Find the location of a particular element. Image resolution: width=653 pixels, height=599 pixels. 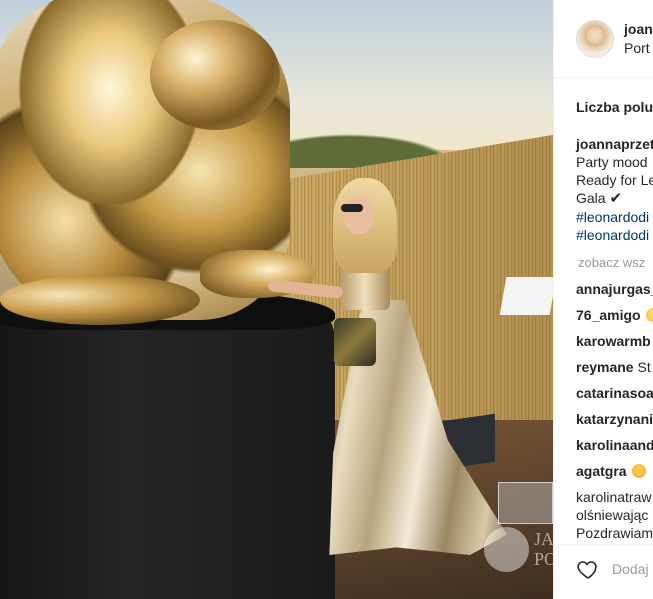

comment: karolinaand is located at coordinates (614, 449).